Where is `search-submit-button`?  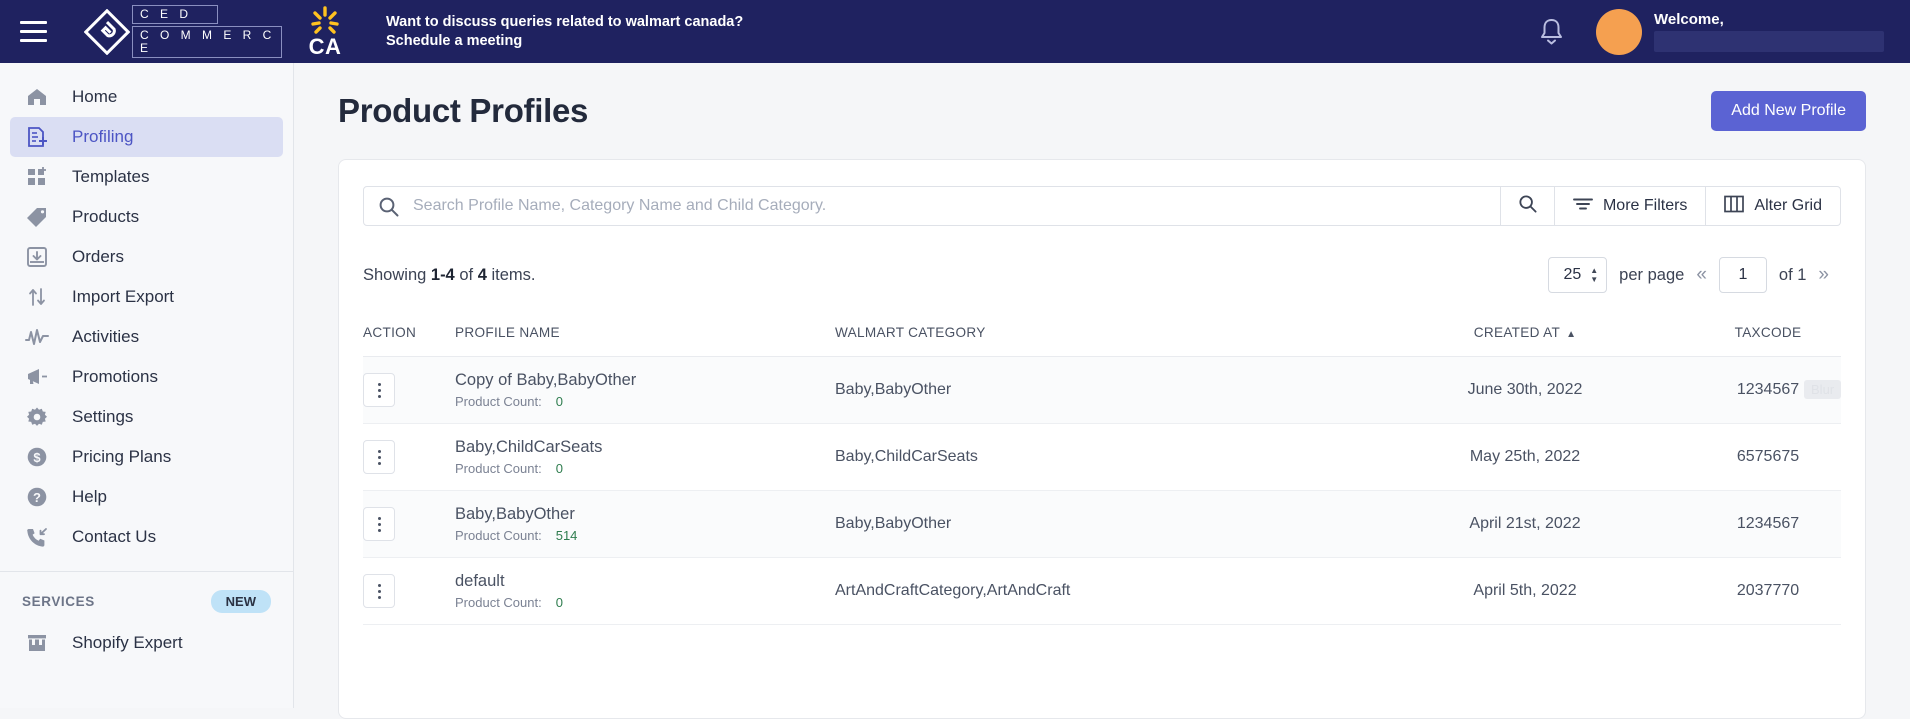 search-submit-button is located at coordinates (1527, 206).